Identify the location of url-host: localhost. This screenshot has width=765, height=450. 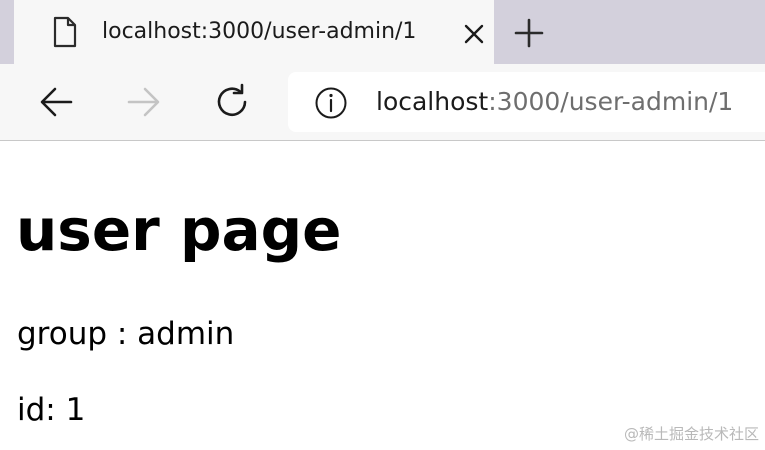
(432, 101).